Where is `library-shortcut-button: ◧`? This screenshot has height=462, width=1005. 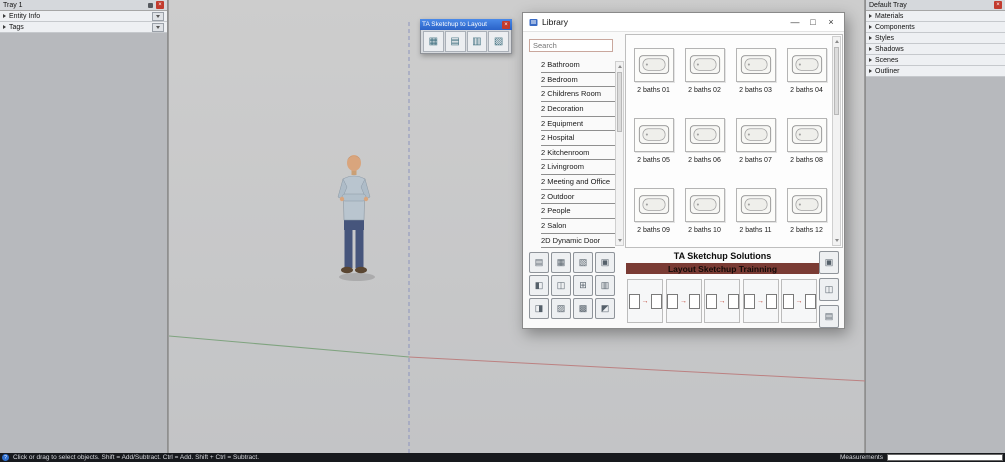 library-shortcut-button: ◧ is located at coordinates (539, 285).